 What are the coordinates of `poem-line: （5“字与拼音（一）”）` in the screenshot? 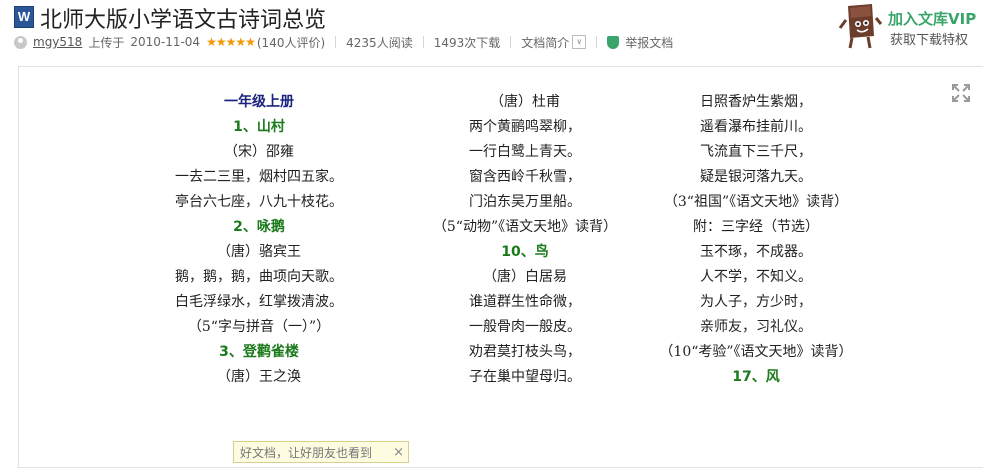 It's located at (259, 327).